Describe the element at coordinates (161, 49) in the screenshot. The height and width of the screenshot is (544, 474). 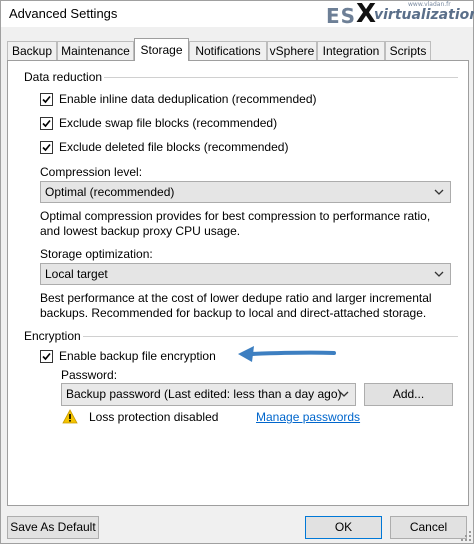
I see `tab-storage: Storage` at that location.